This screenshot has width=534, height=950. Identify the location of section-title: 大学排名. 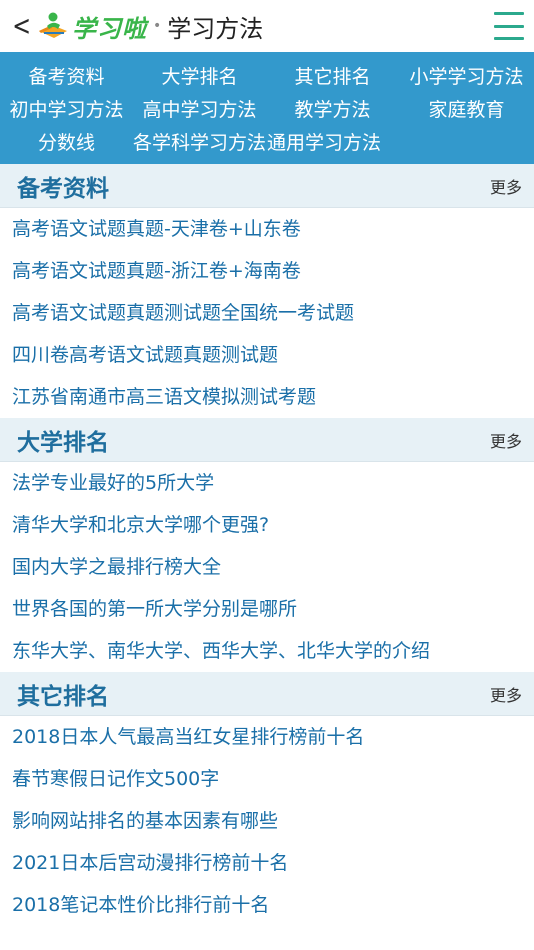
(63, 442).